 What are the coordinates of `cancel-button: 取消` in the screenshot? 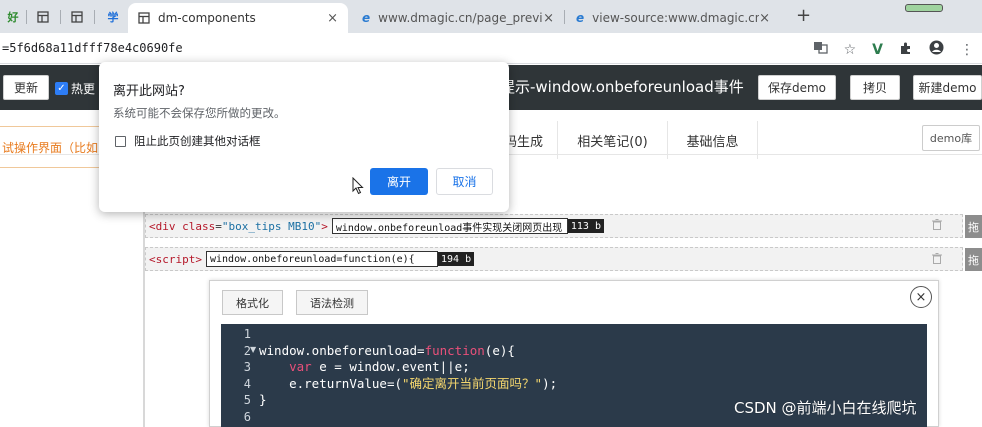 It's located at (464, 181).